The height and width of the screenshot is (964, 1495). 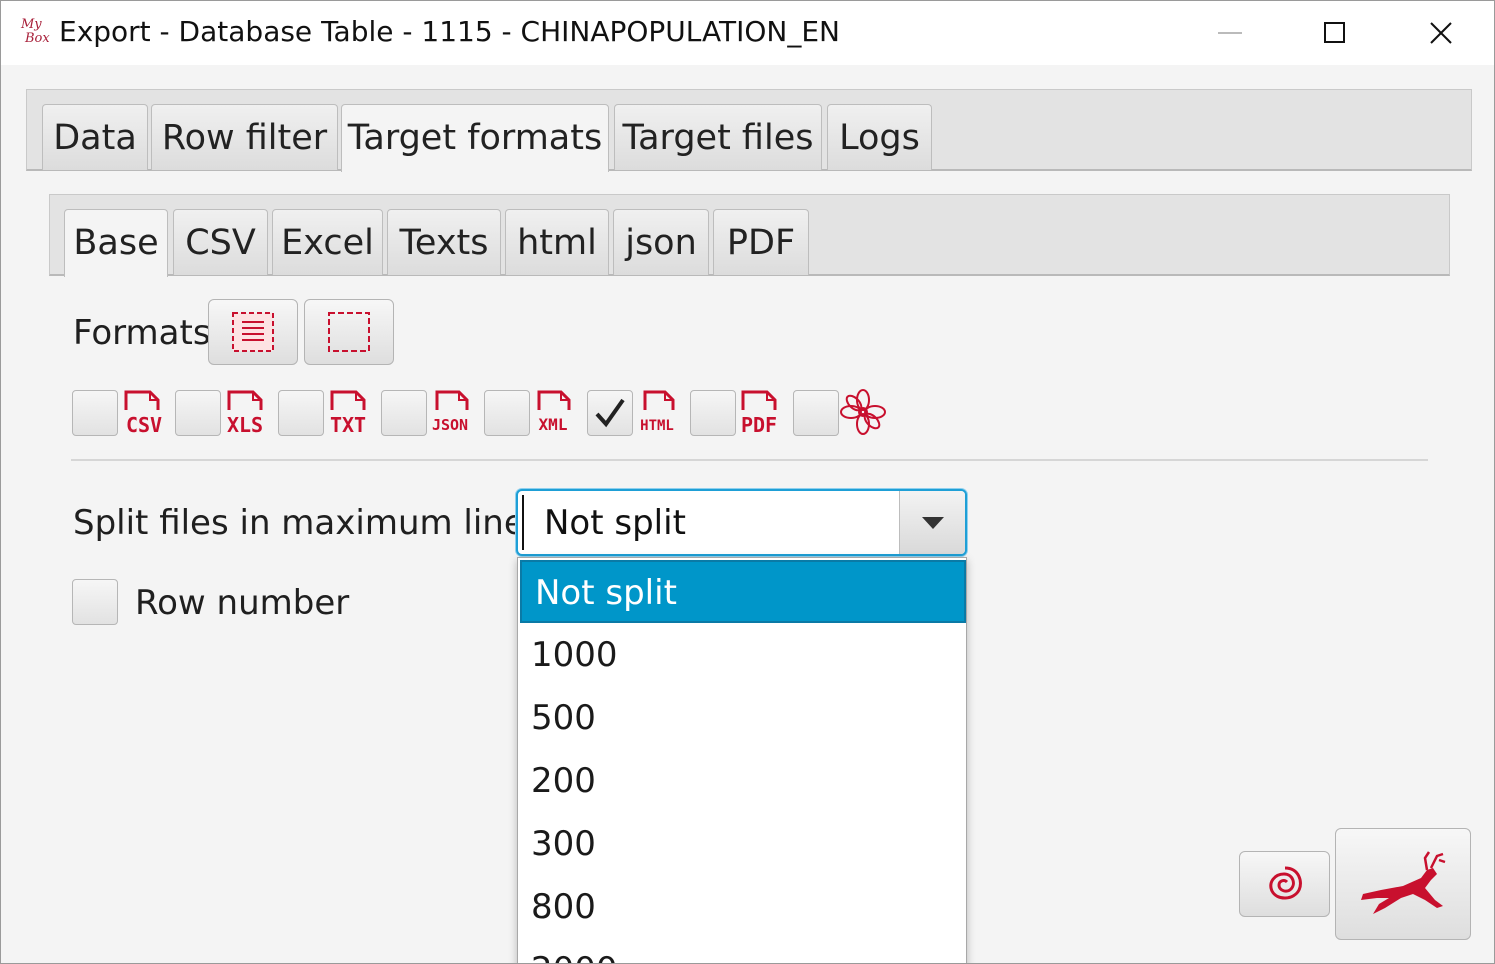 What do you see at coordinates (553, 424) in the screenshot?
I see `svg-text: XML` at bounding box center [553, 424].